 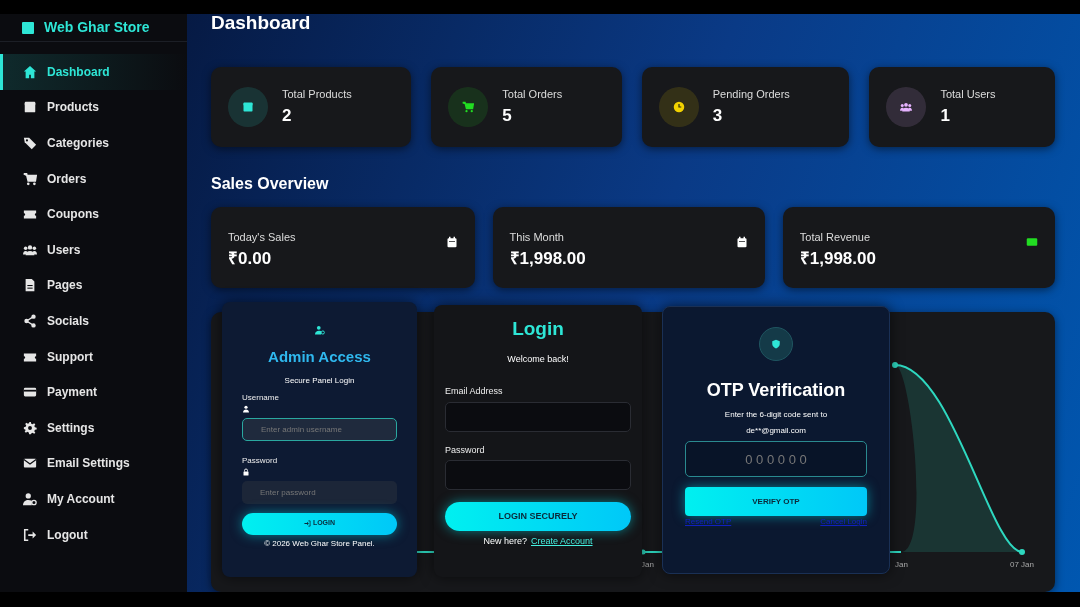 I want to click on sidebar-item: Support, so click(x=93, y=356).